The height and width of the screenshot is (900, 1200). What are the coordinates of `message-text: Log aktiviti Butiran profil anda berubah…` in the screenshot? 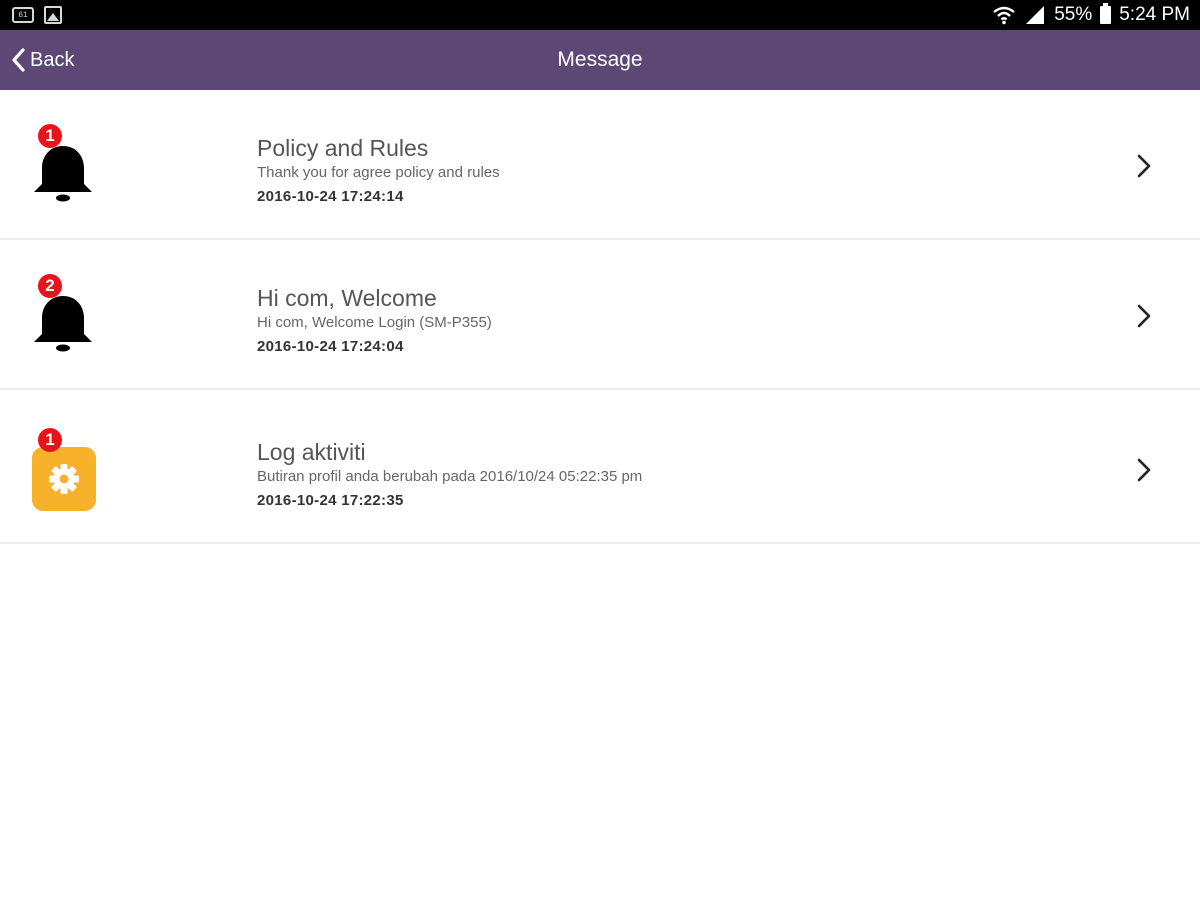 It's located at (449, 476).